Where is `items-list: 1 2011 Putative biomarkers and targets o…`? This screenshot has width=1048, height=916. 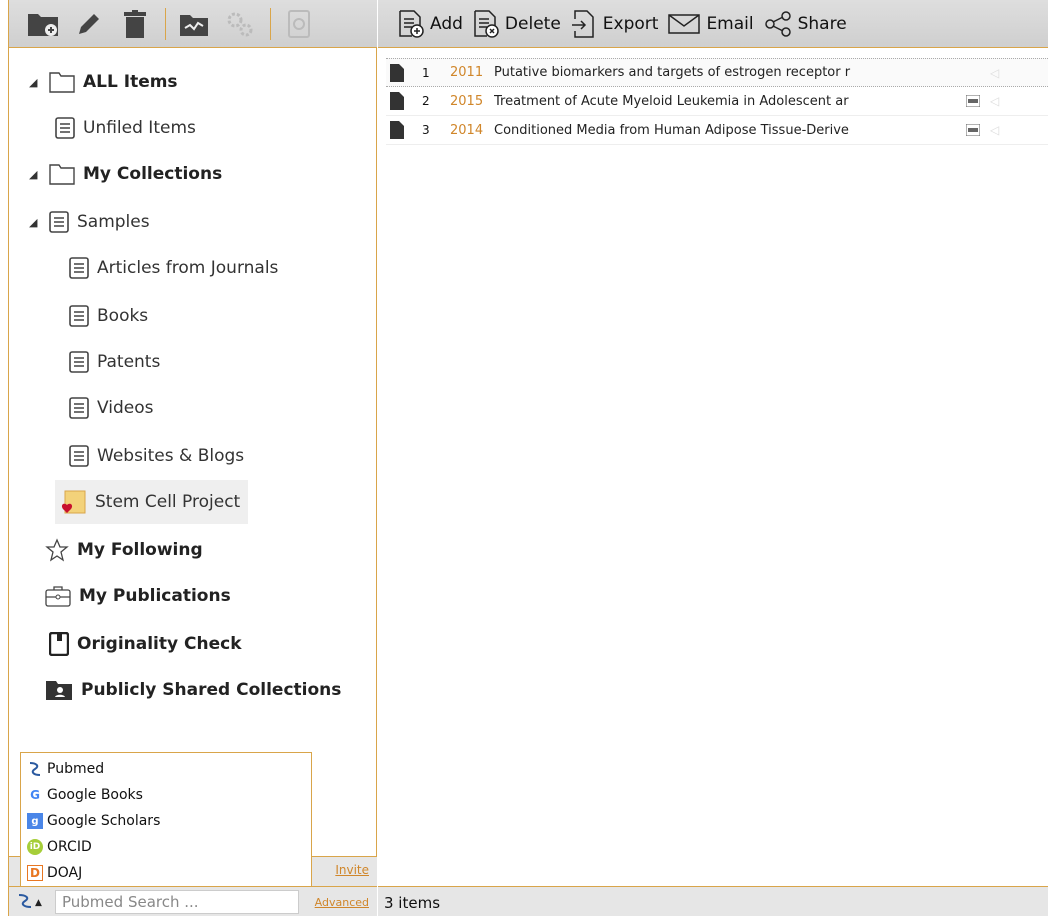 items-list: 1 2011 Putative biomarkers and targets o… is located at coordinates (717, 101).